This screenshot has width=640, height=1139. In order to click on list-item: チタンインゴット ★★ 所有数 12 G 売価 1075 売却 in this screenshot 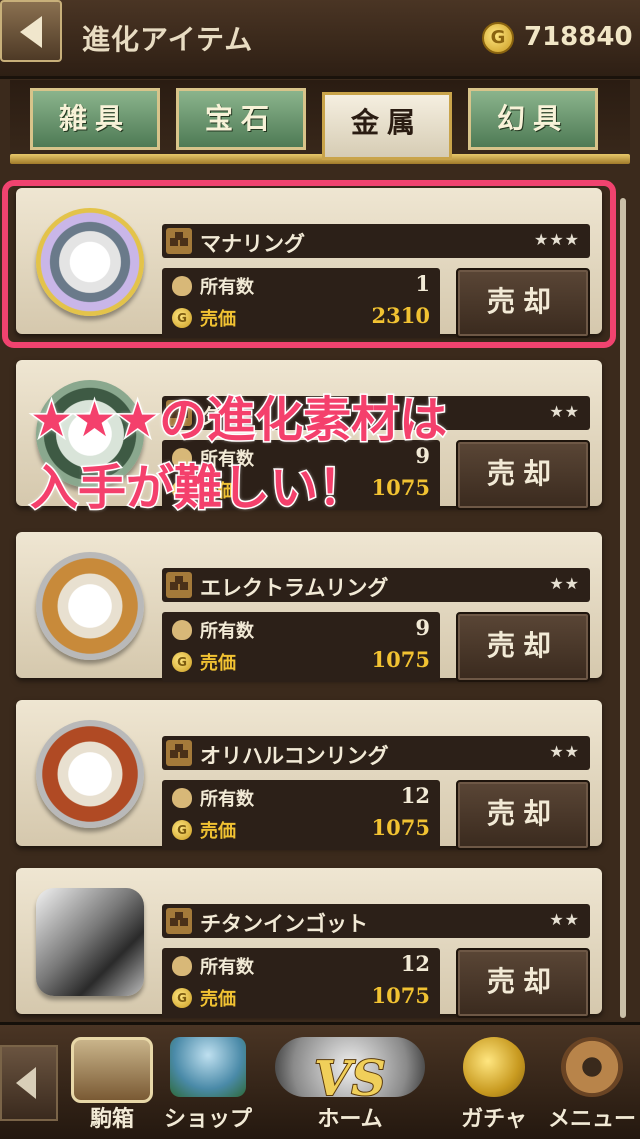, I will do `click(309, 943)`.